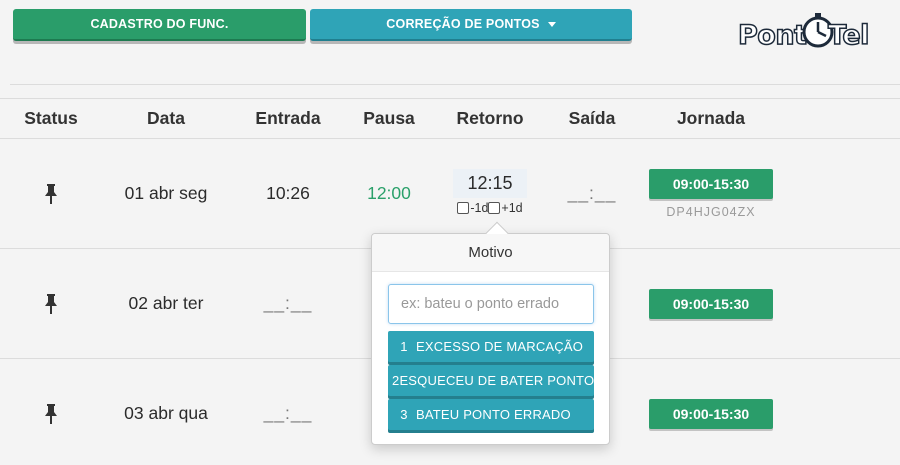 Image resolution: width=900 pixels, height=465 pixels. I want to click on logo-text-tel: Tel, so click(848, 35).